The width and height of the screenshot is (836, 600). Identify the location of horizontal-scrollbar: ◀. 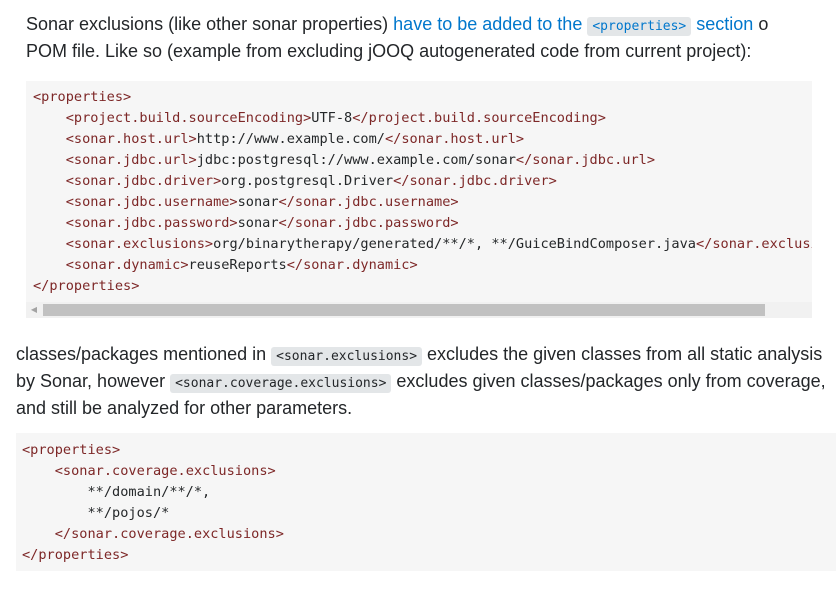
(419, 310).